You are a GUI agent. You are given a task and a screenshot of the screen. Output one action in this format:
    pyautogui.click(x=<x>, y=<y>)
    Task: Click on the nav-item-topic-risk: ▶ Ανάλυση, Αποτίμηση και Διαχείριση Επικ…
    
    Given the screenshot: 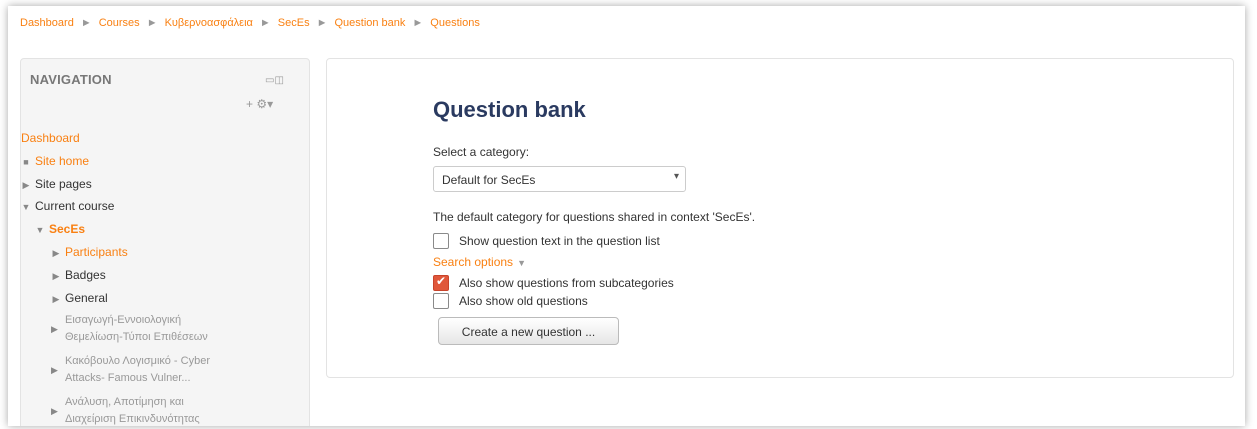 What is the action you would take?
    pyautogui.click(x=163, y=410)
    